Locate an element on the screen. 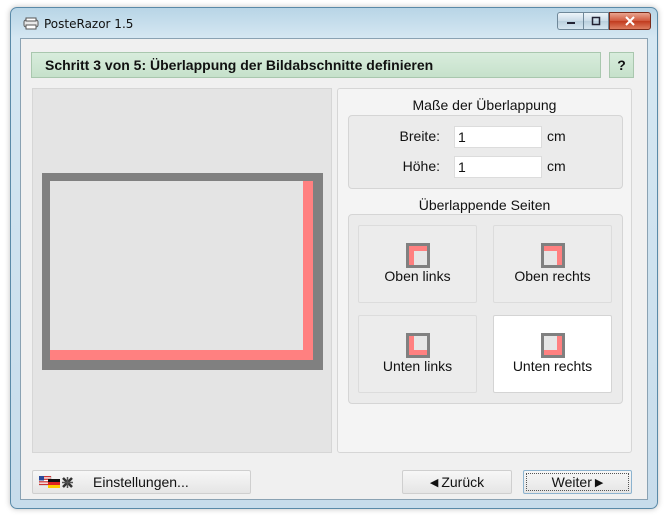 Image resolution: width=668 pixels, height=523 pixels. next-label: Weiter is located at coordinates (571, 482).